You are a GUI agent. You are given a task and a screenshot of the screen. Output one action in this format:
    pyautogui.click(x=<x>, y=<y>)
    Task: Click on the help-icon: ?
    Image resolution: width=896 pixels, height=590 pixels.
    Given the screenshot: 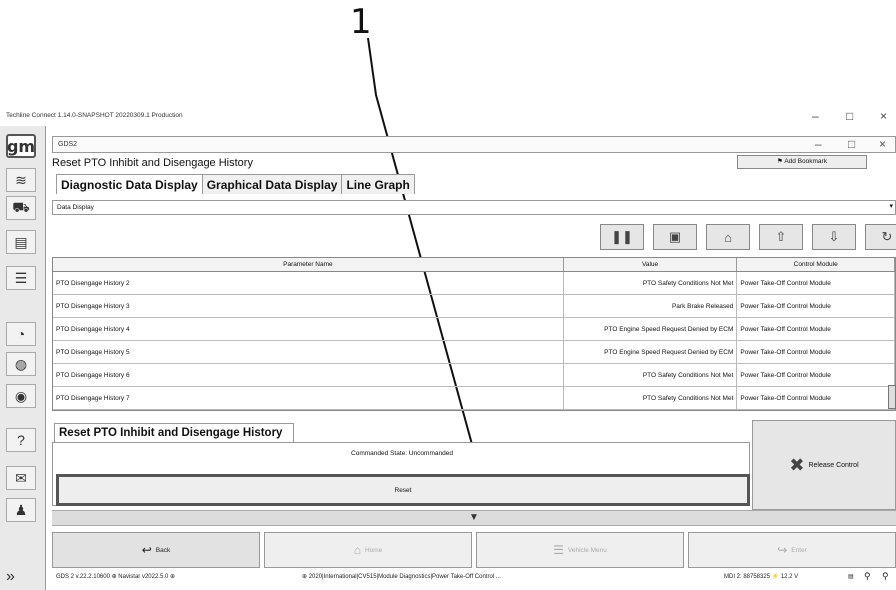 What is the action you would take?
    pyautogui.click(x=21, y=440)
    